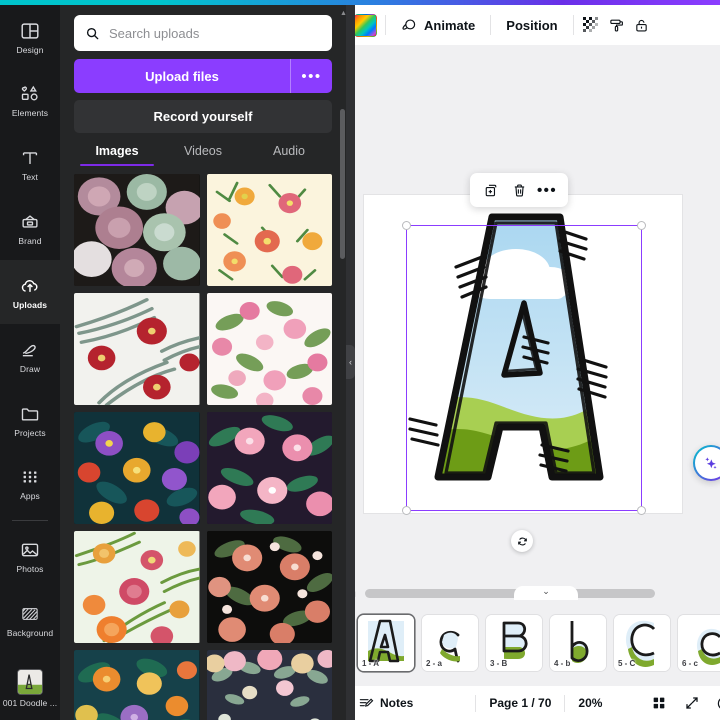 The image size is (720, 720). I want to click on scroll-up-arrow: ▲, so click(343, 14).